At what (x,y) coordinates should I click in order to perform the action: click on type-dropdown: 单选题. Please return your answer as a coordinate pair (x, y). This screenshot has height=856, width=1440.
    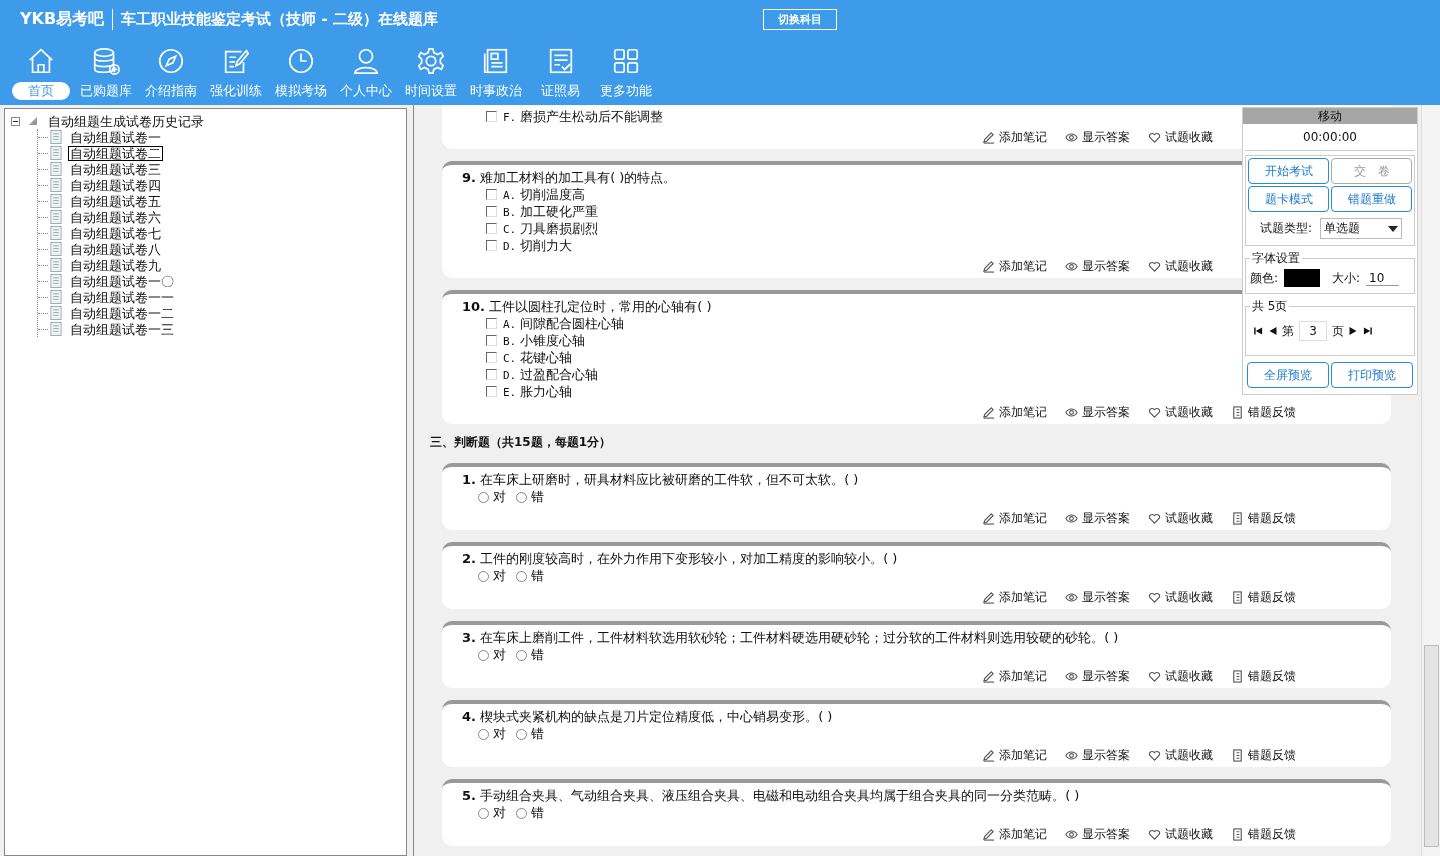
    Looking at the image, I should click on (1361, 228).